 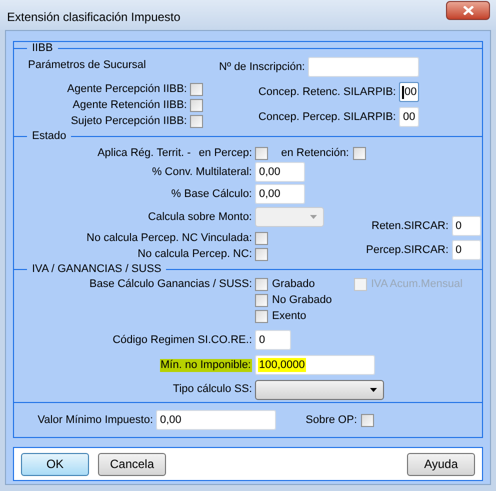 What do you see at coordinates (363, 67) in the screenshot?
I see `input-field` at bounding box center [363, 67].